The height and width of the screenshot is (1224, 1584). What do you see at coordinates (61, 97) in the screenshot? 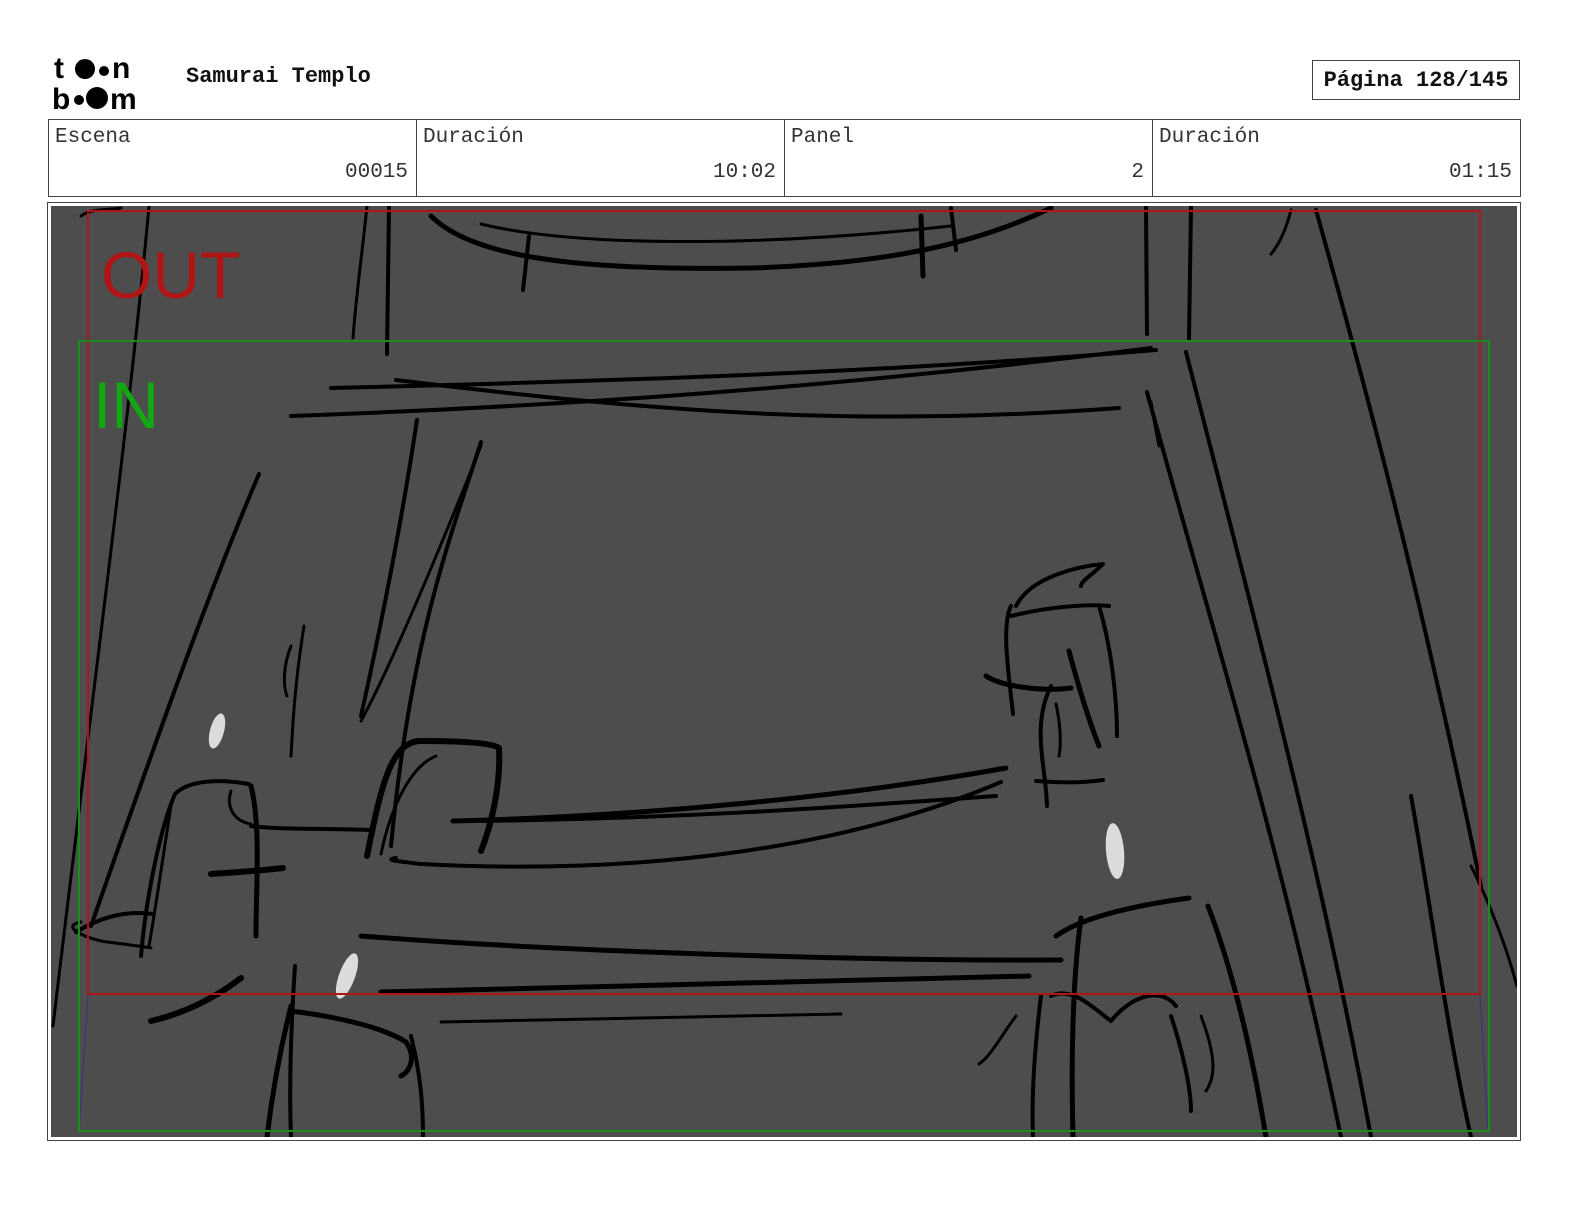
I see `svg-text: b` at bounding box center [61, 97].